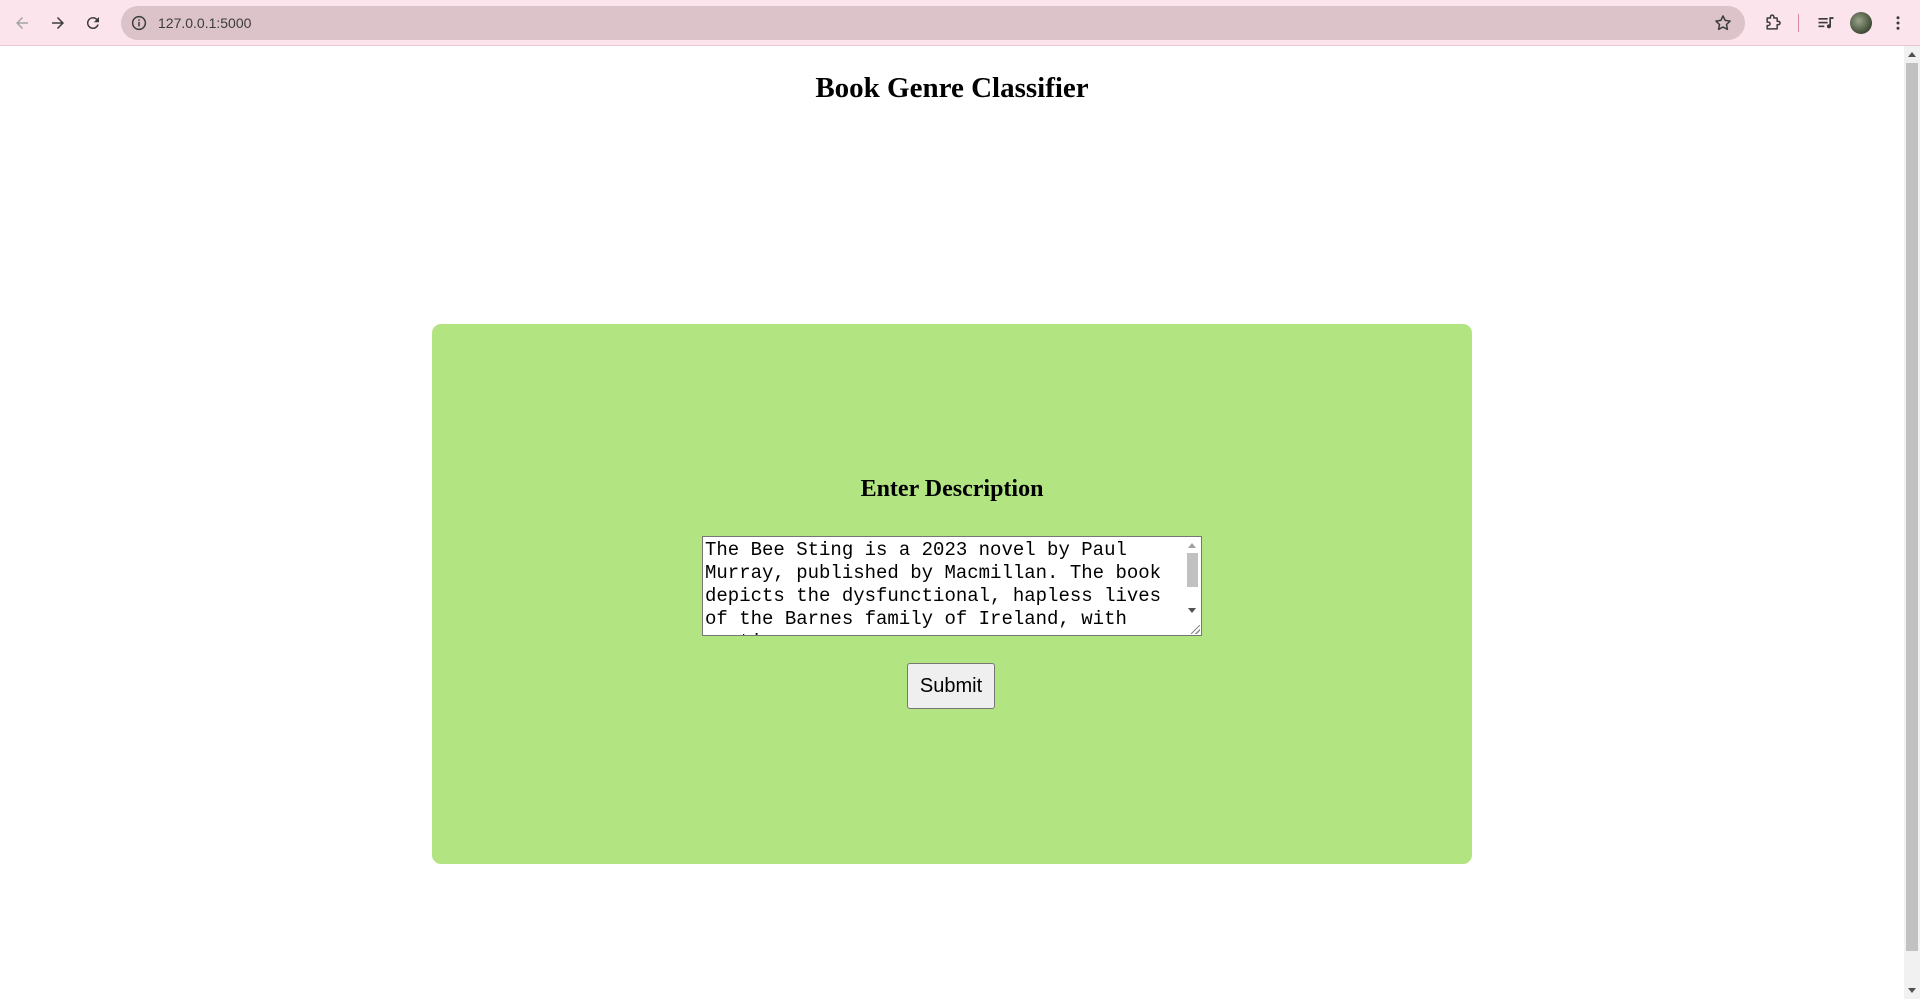 This screenshot has height=999, width=1920. Describe the element at coordinates (1861, 23) in the screenshot. I see `avatar` at that location.